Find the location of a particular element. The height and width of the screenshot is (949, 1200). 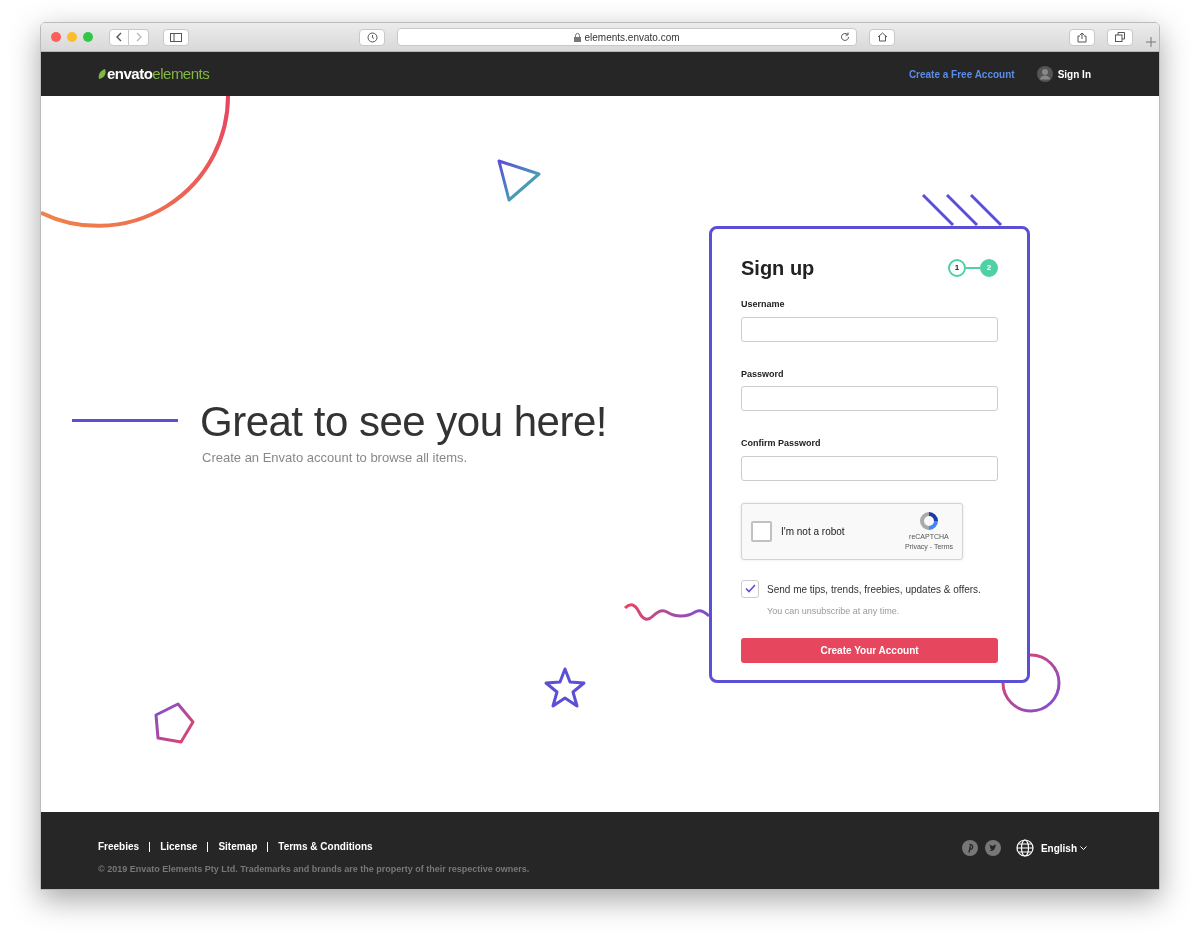

footer-link: License is located at coordinates (179, 846).